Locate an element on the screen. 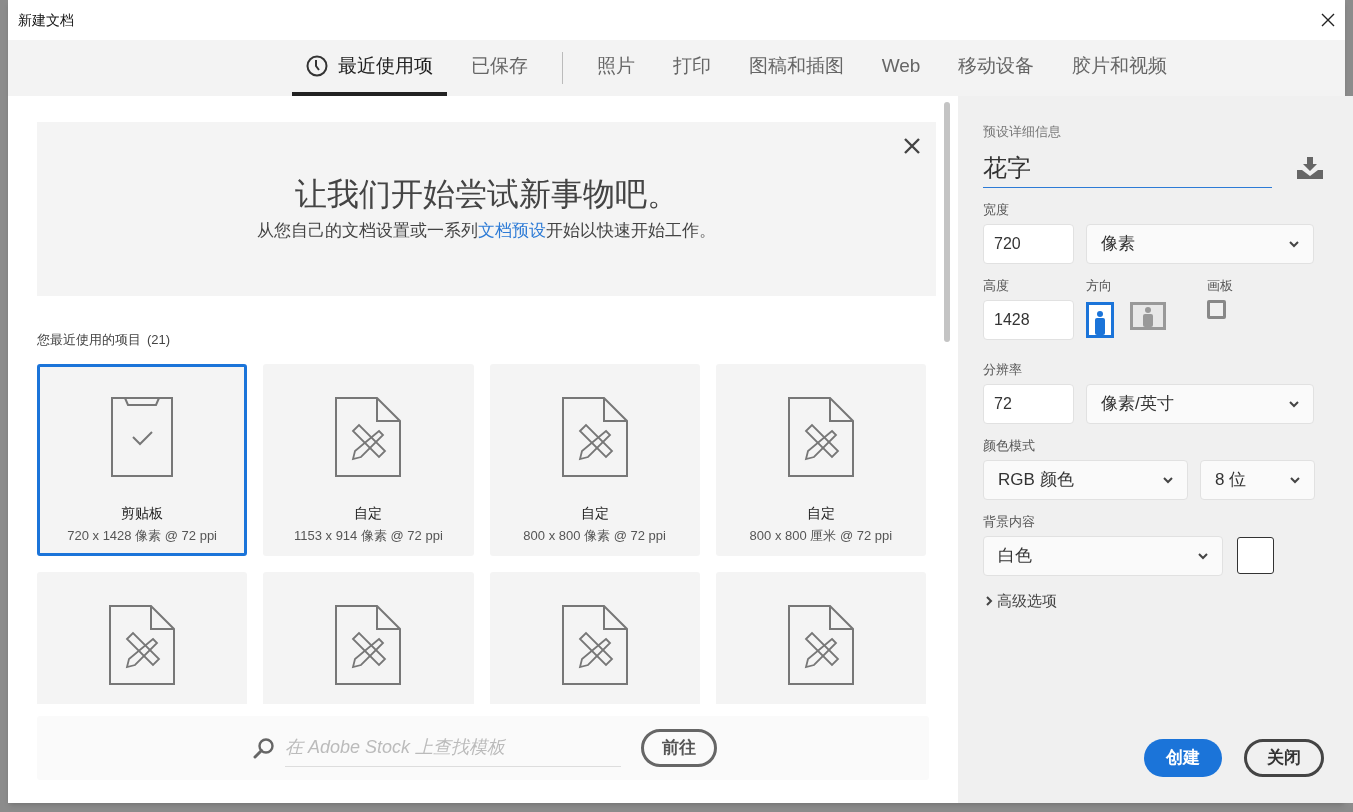 The width and height of the screenshot is (1353, 812). banner-heading: 让我们开始尝试新事物吧。 is located at coordinates (486, 195).